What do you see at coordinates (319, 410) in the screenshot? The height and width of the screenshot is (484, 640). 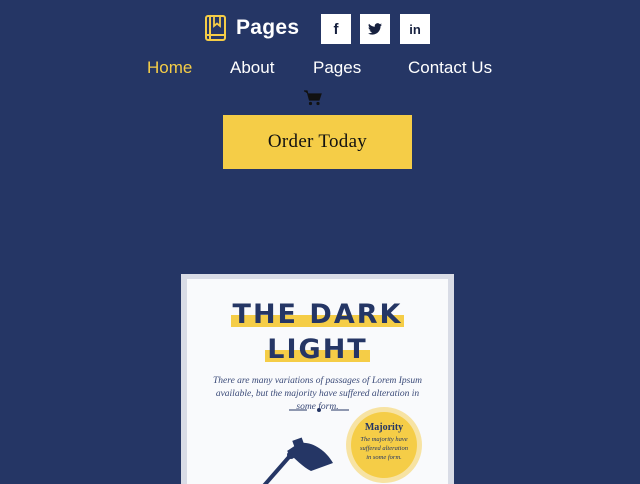 I see `divider-ornament` at bounding box center [319, 410].